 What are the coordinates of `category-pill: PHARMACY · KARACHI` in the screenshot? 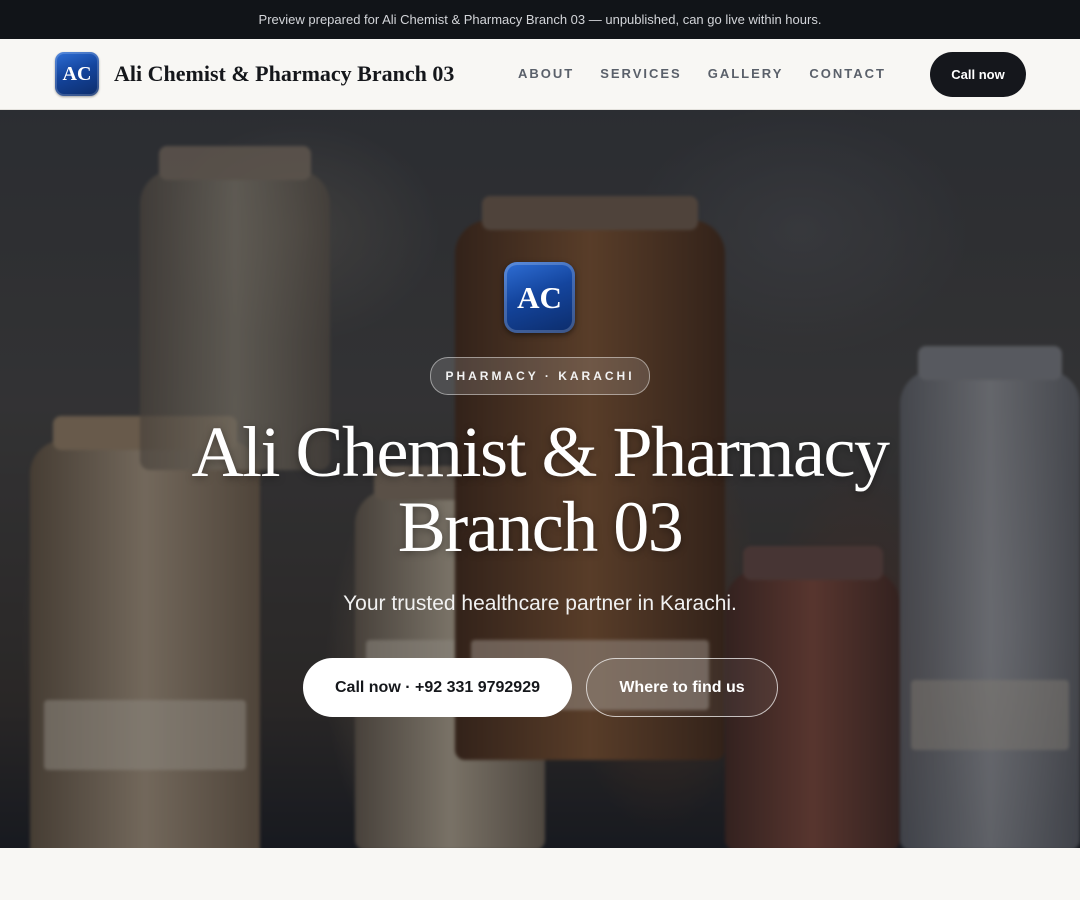 It's located at (540, 376).